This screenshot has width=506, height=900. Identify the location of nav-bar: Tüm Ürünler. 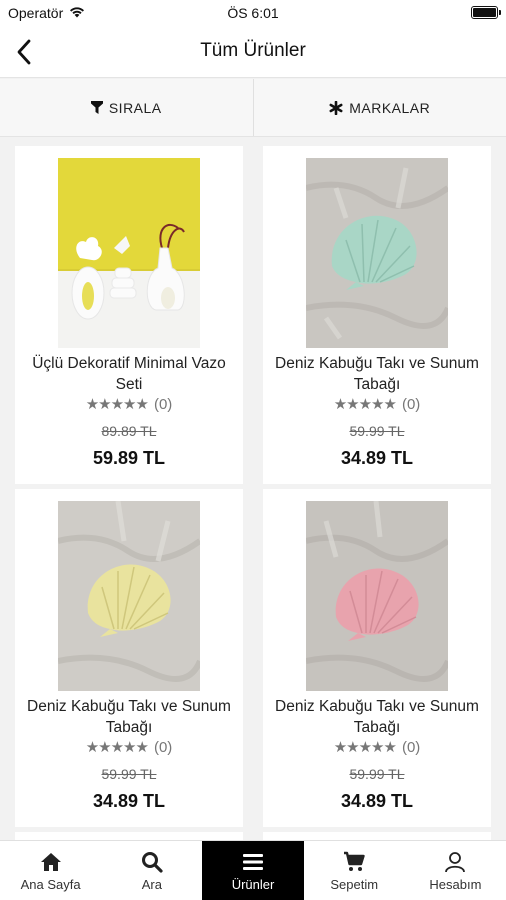
(253, 52).